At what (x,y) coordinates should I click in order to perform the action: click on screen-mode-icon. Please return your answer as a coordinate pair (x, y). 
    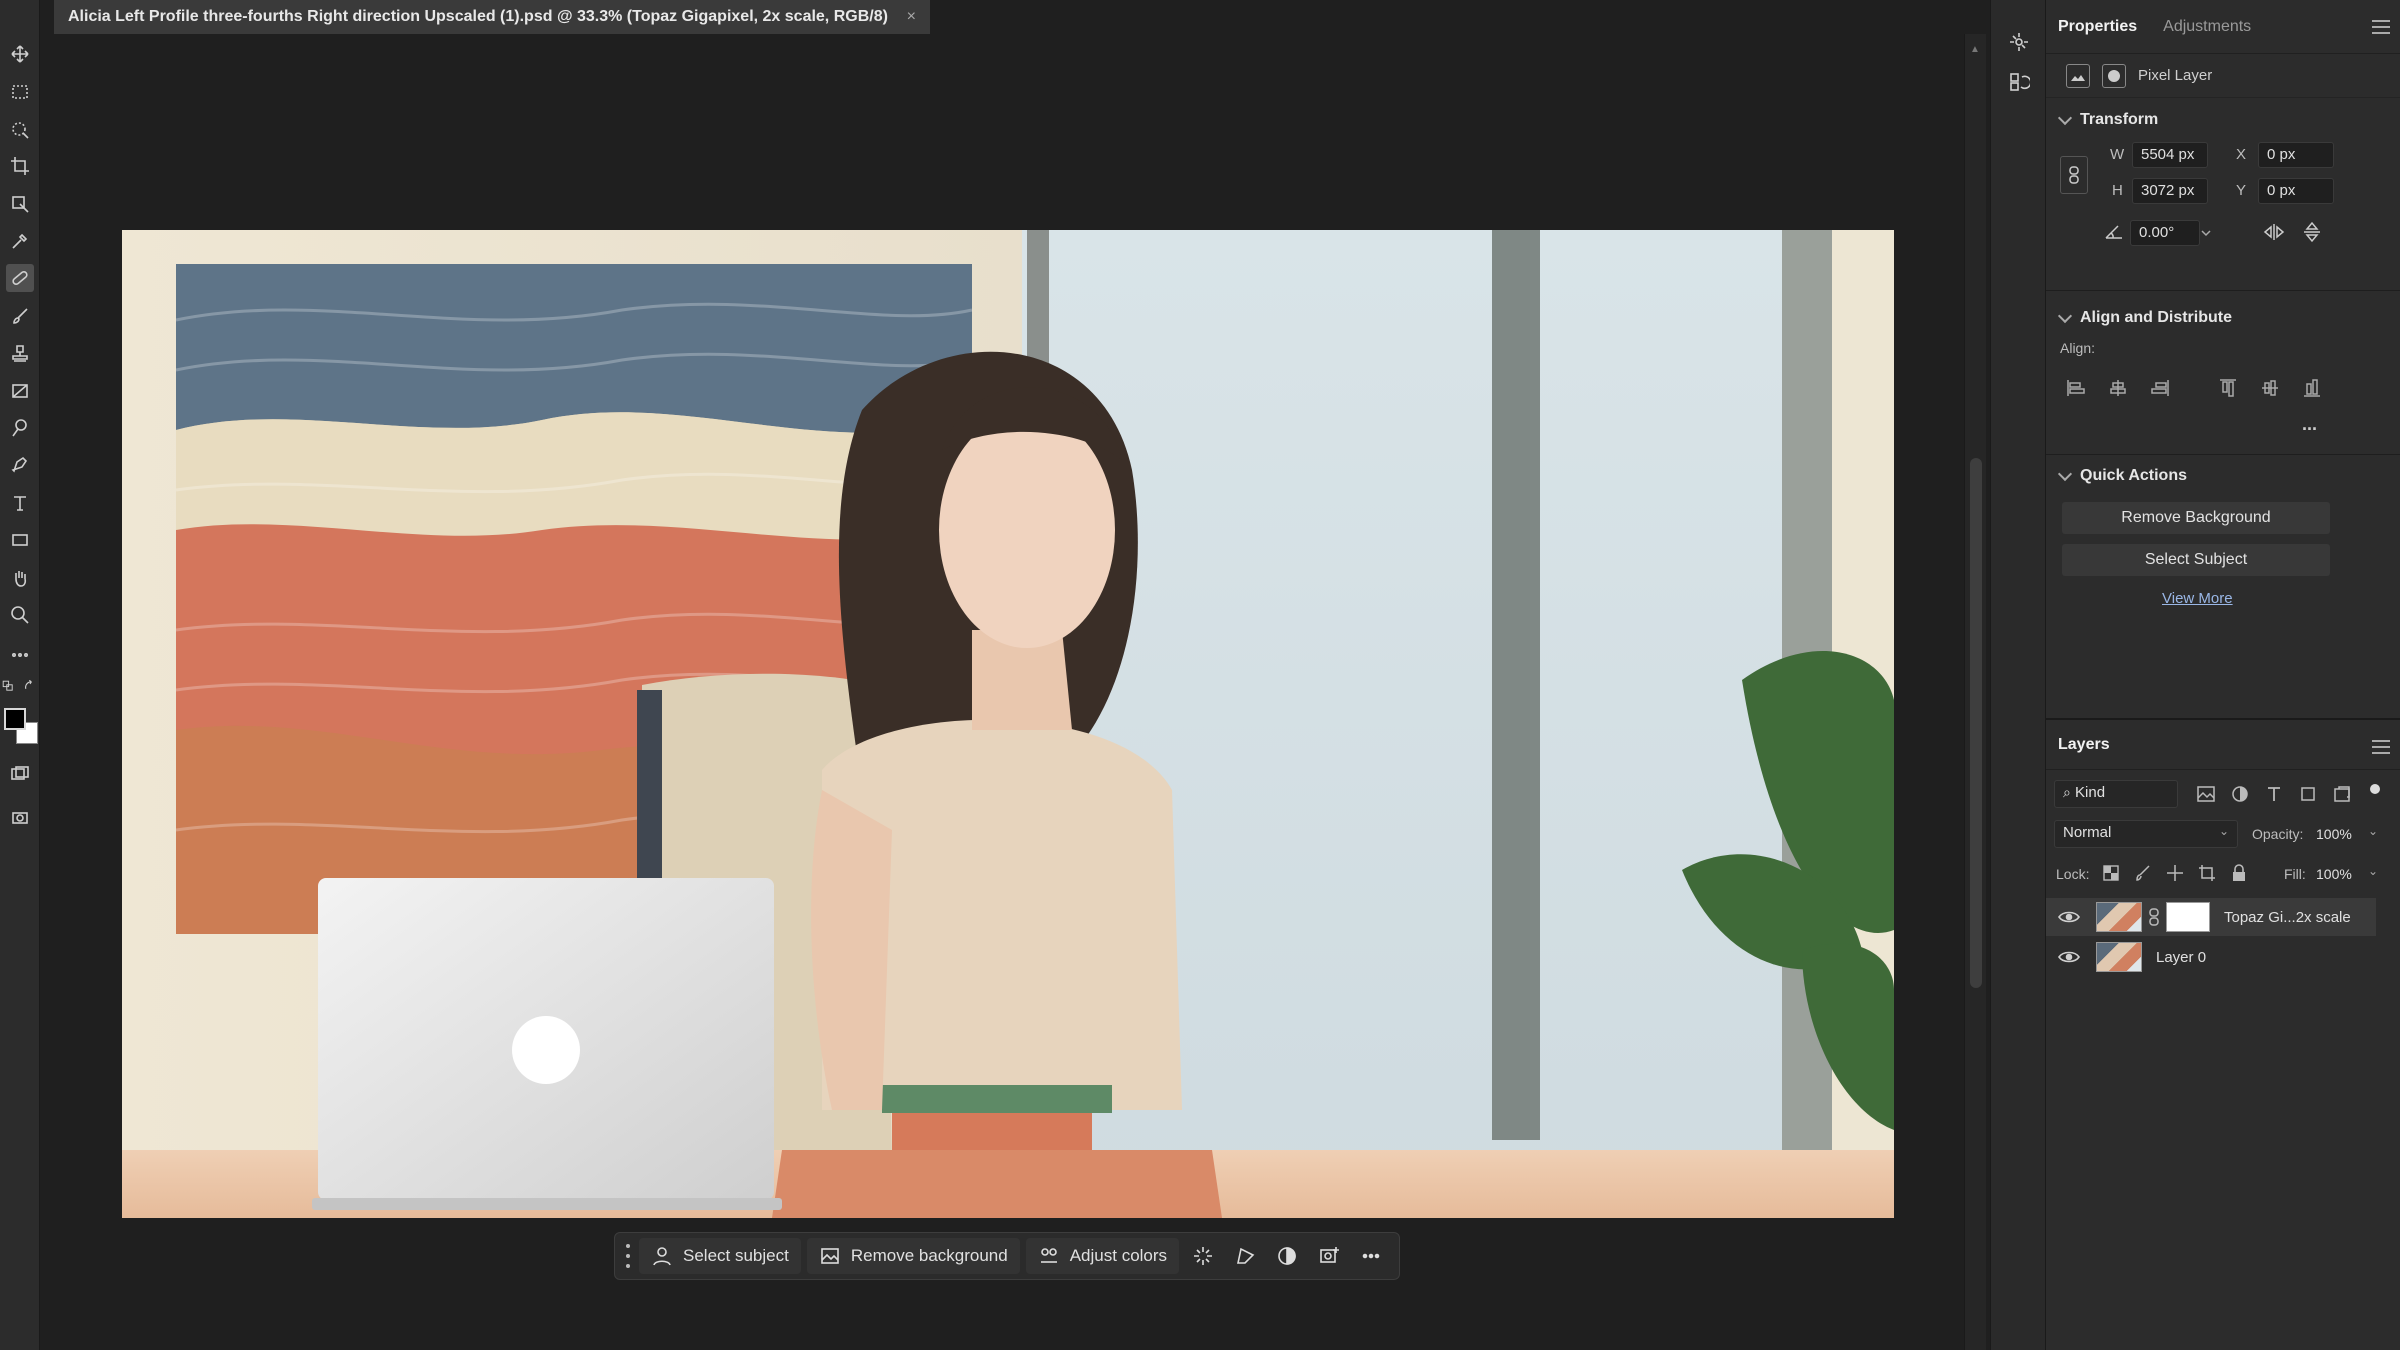
    Looking at the image, I should click on (20, 818).